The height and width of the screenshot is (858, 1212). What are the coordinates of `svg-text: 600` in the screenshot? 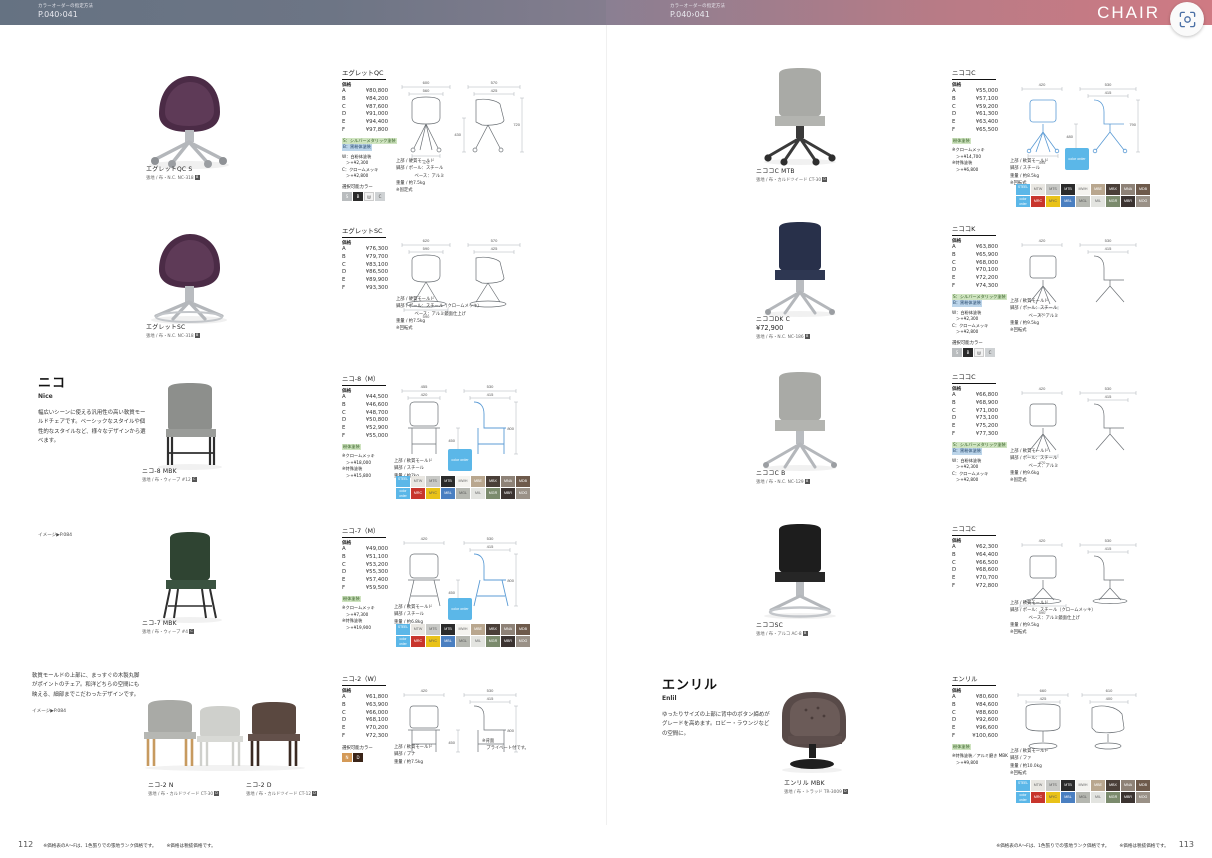 It's located at (426, 82).